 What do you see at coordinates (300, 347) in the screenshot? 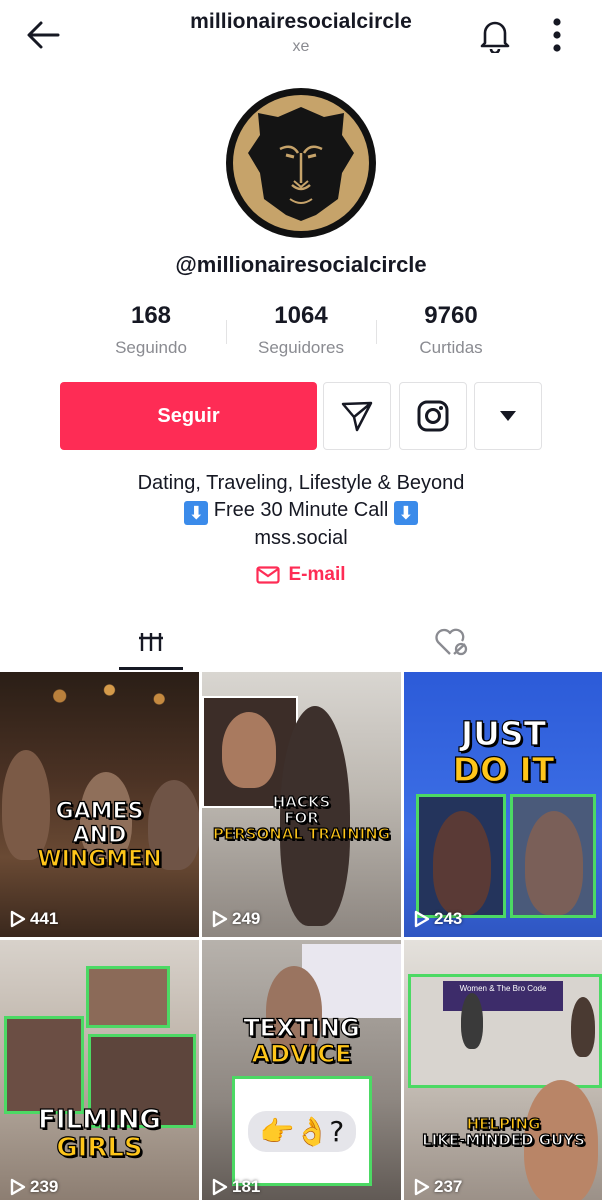
I see `stat-label: Seguidores` at bounding box center [300, 347].